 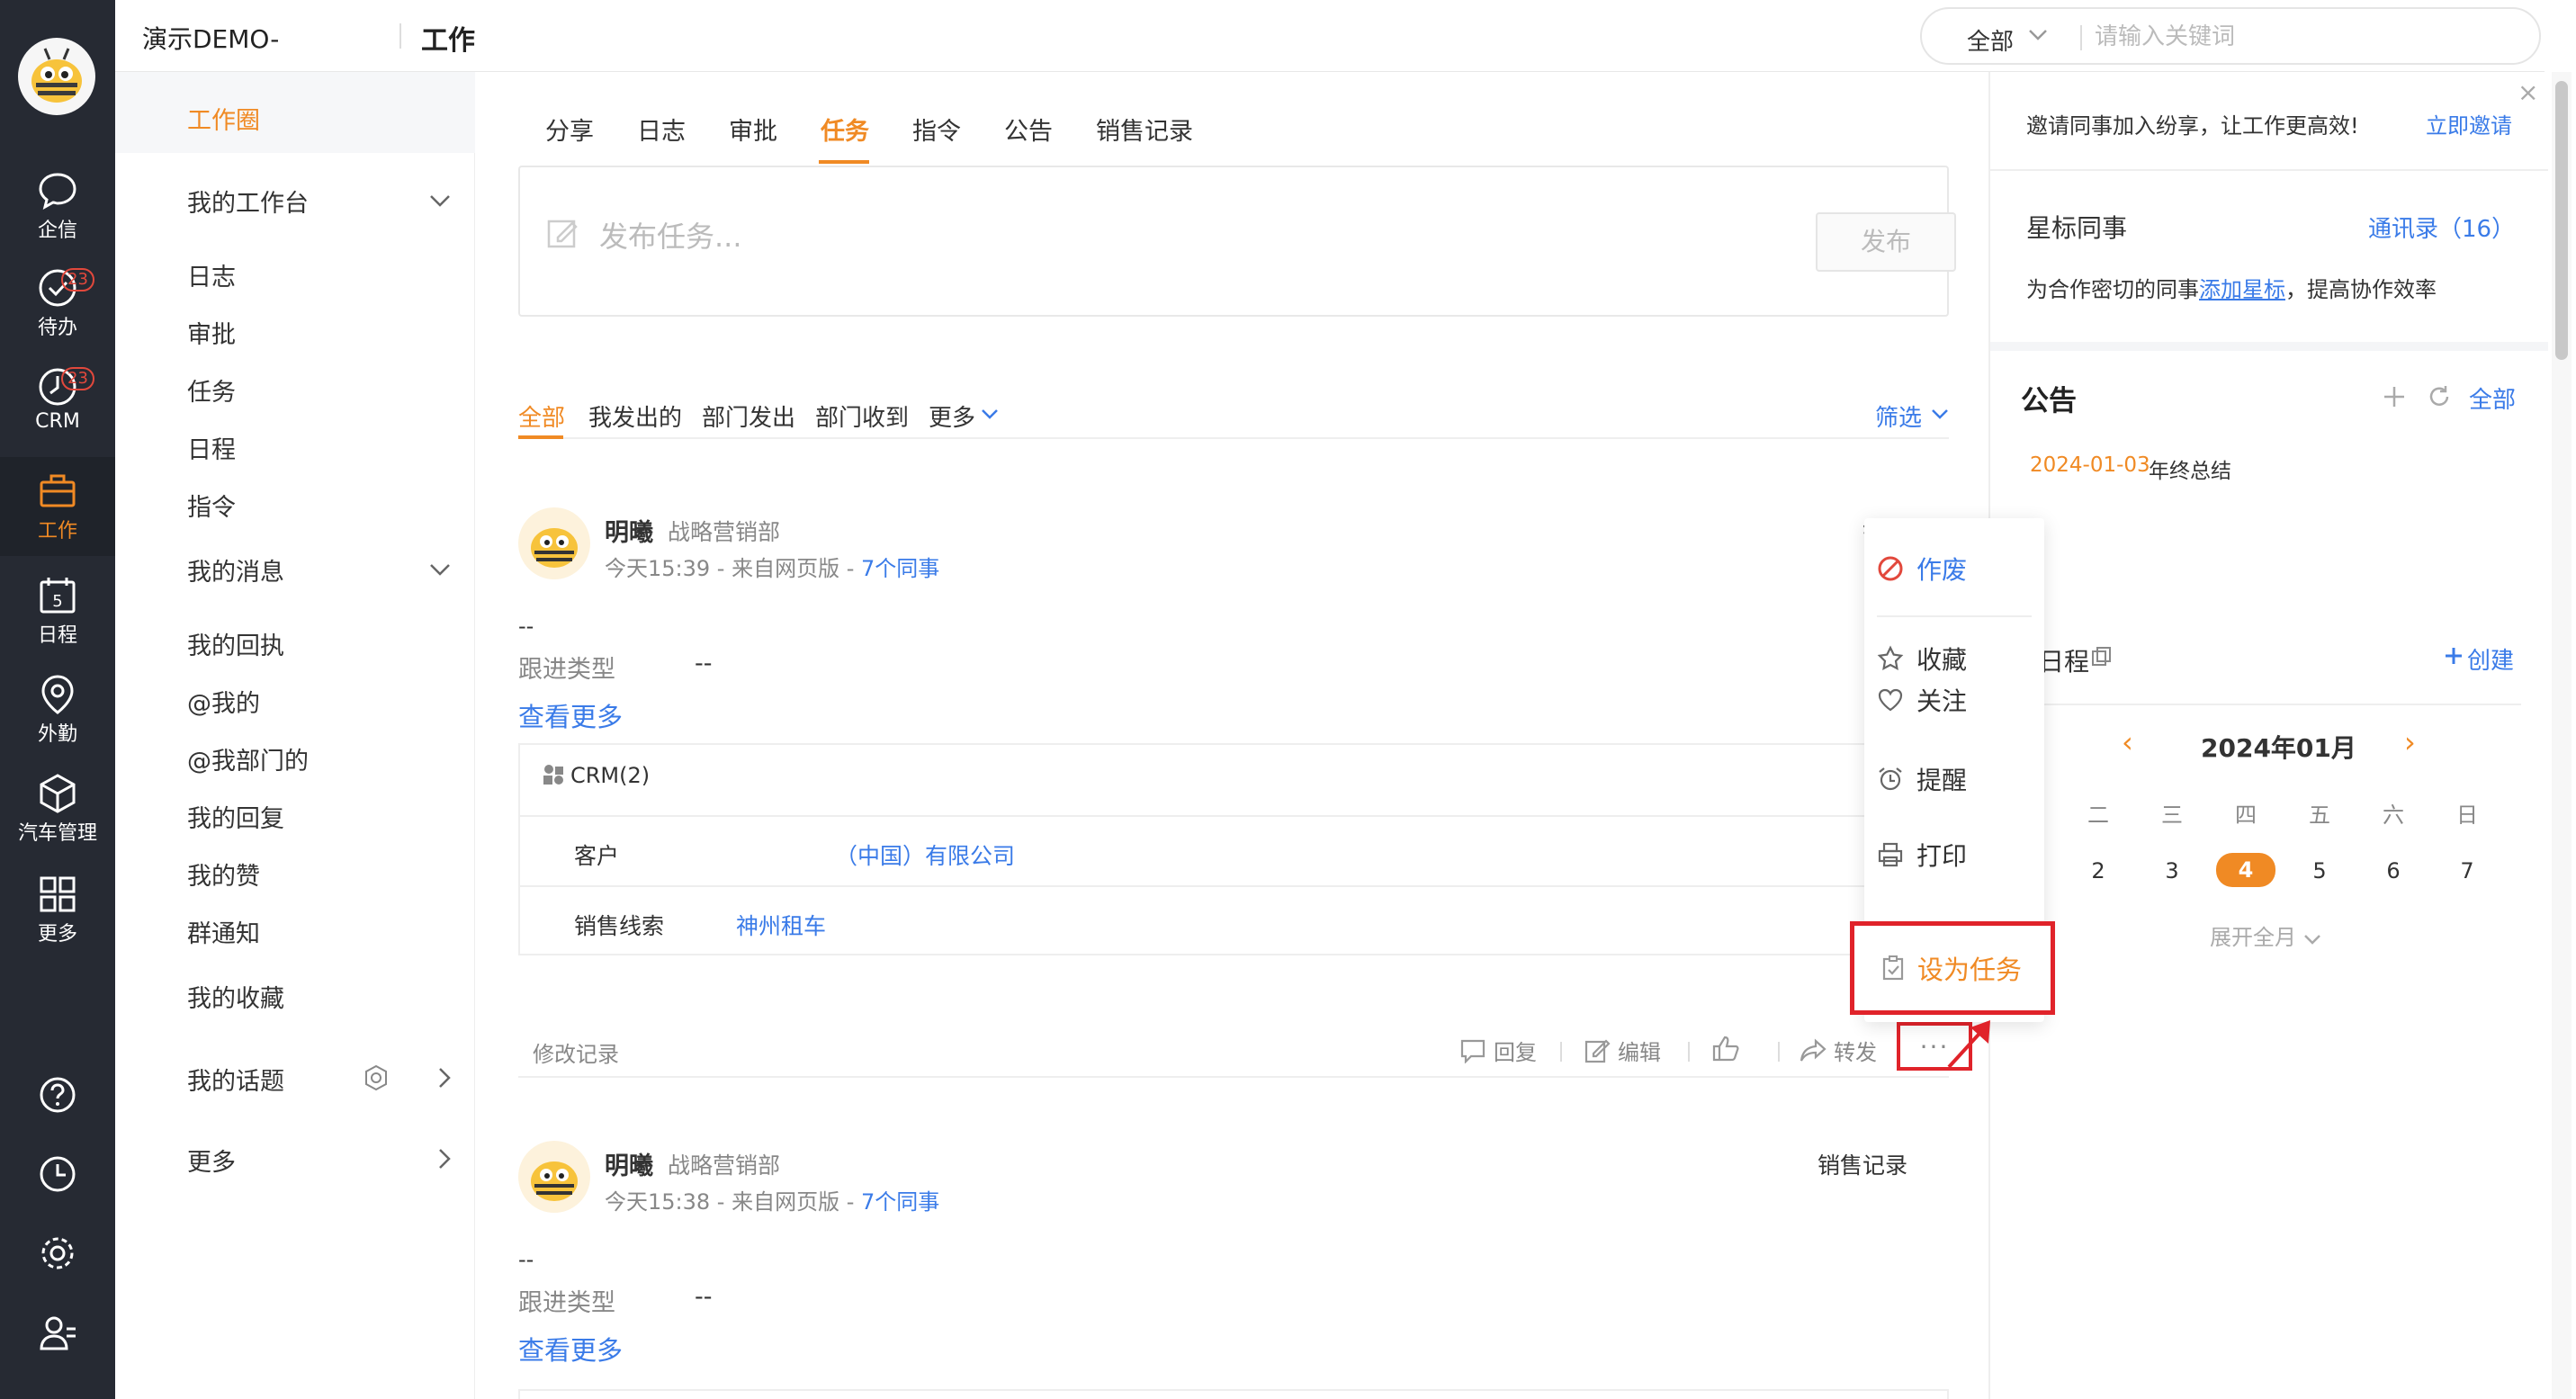 I want to click on subnav-item-work-circle: 工作圈, so click(x=295, y=113).